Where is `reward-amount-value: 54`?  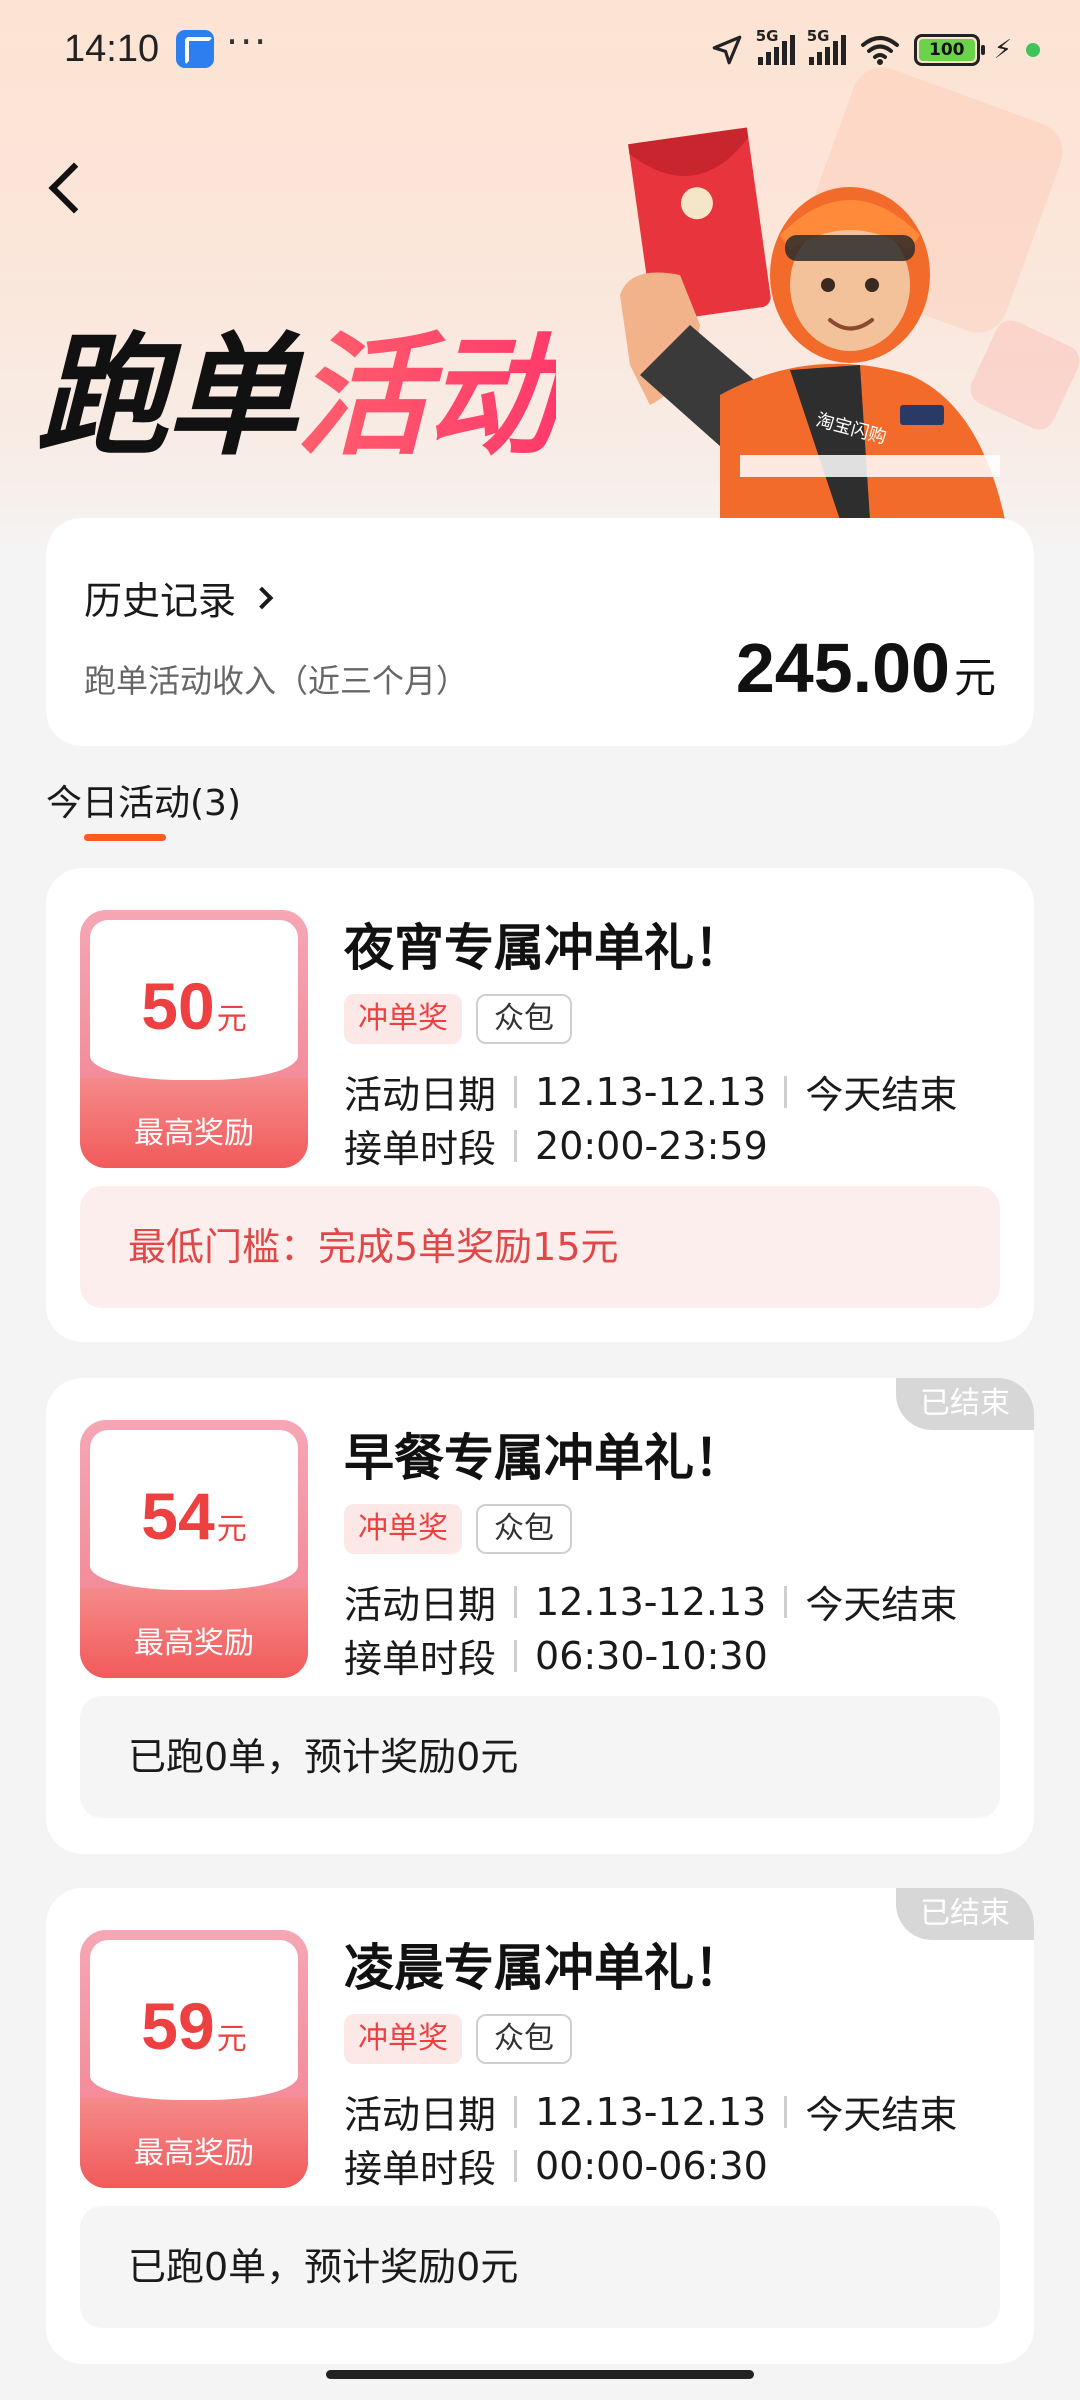 reward-amount-value: 54 is located at coordinates (178, 1516).